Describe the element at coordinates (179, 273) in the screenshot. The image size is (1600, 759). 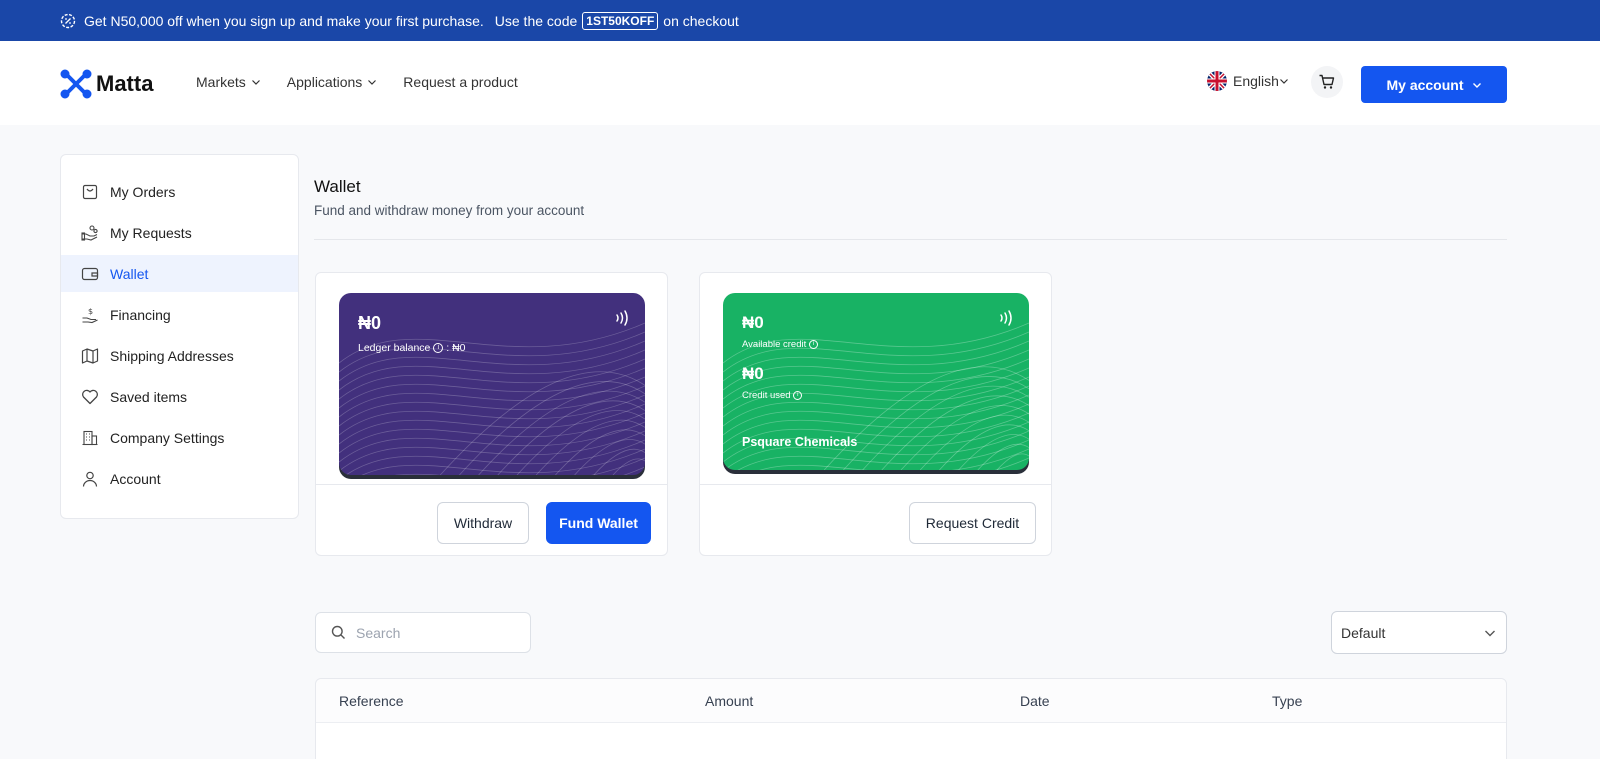
I see `sidebar-item-wallet: Wallet` at that location.